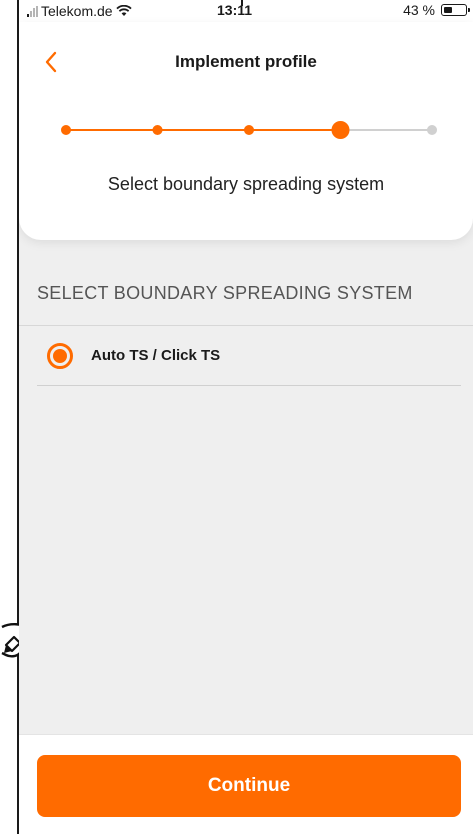 The height and width of the screenshot is (834, 473). What do you see at coordinates (225, 293) in the screenshot?
I see `section-heading: SELECT BOUNDARY SPREADING SYSTEM` at bounding box center [225, 293].